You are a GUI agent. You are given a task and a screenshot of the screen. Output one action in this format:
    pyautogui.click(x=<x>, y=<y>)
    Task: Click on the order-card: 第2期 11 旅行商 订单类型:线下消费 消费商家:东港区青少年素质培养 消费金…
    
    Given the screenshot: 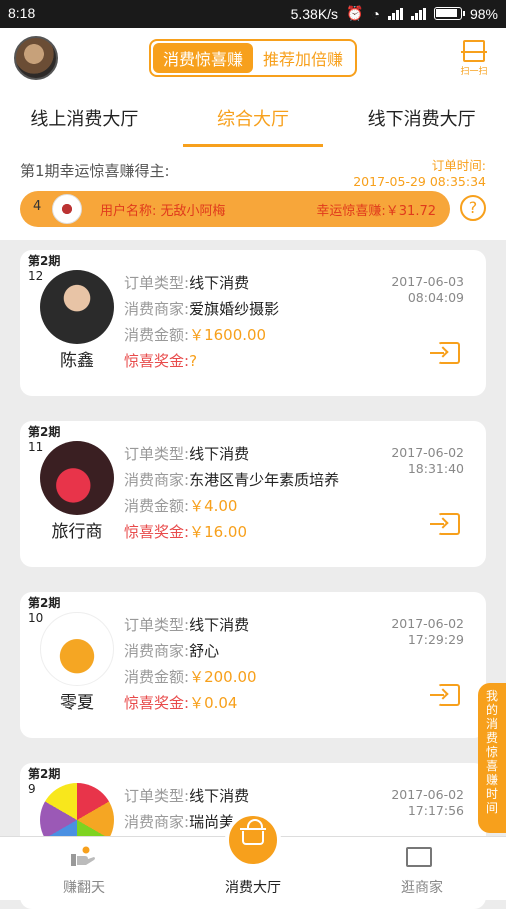 What is the action you would take?
    pyautogui.click(x=253, y=494)
    